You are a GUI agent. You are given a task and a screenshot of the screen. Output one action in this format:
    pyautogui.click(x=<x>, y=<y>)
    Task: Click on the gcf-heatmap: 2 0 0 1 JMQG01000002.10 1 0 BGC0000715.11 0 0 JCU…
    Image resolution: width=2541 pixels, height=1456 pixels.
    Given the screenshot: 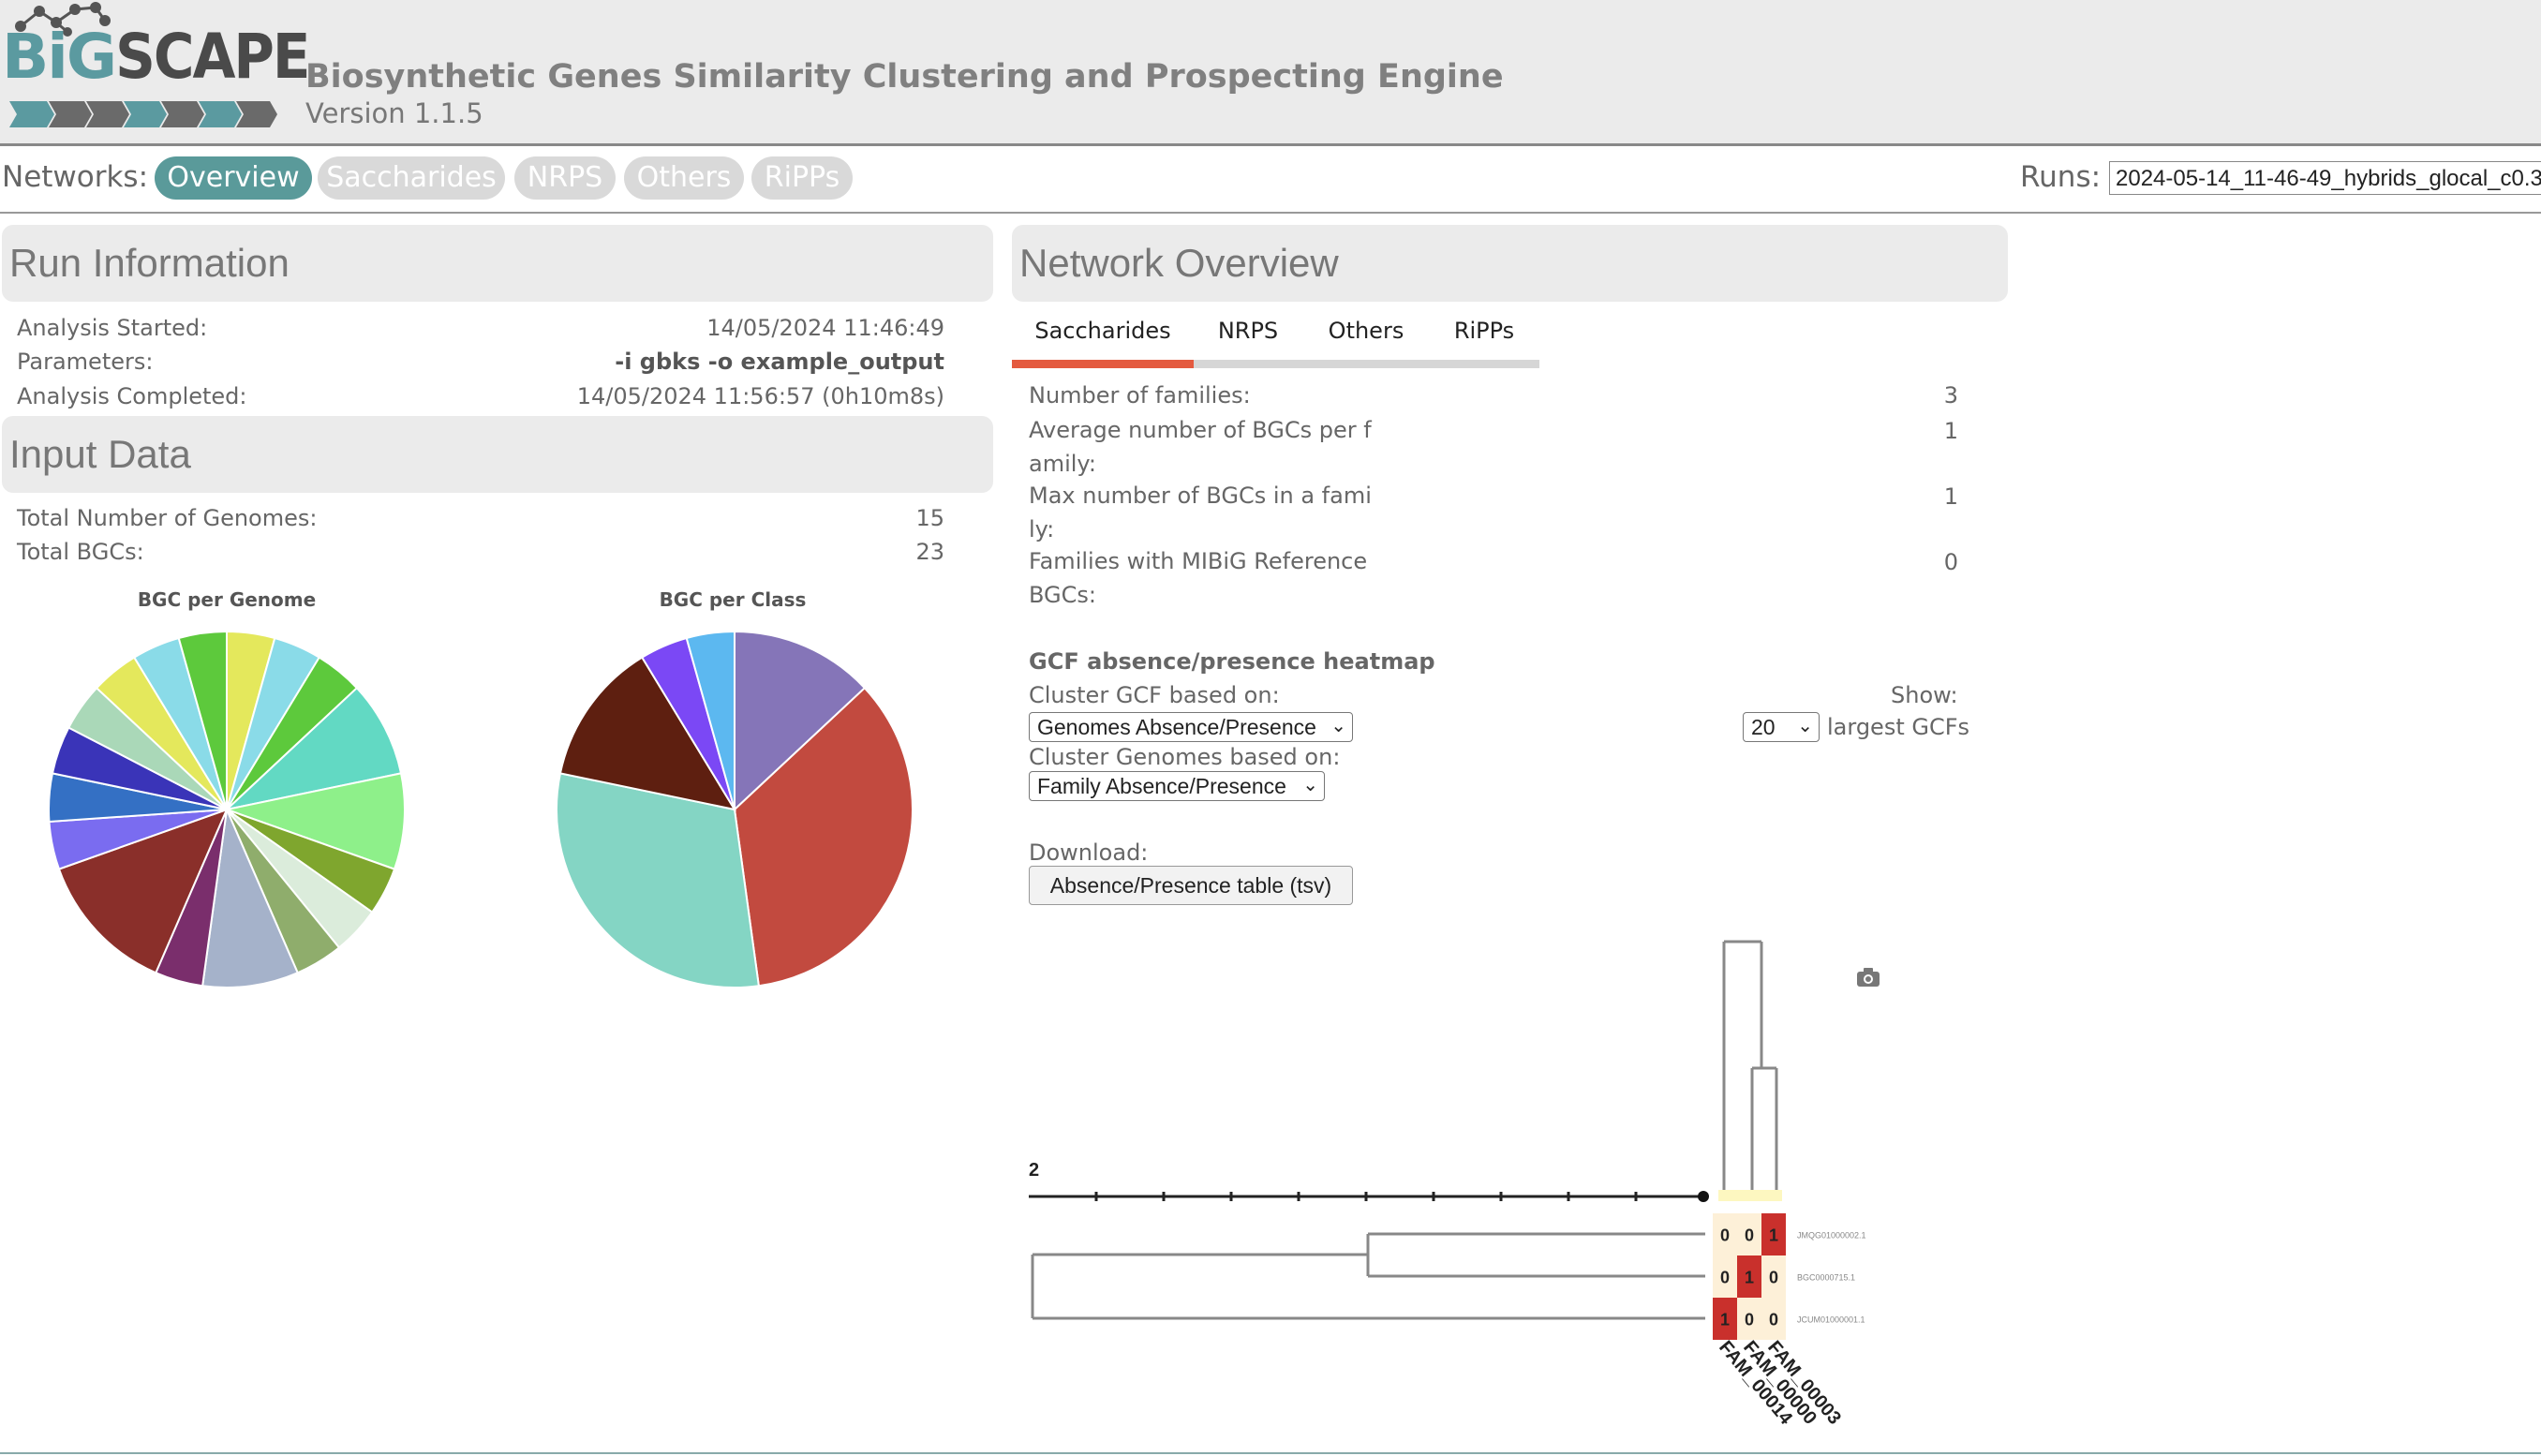 What is the action you would take?
    pyautogui.click(x=1455, y=1184)
    